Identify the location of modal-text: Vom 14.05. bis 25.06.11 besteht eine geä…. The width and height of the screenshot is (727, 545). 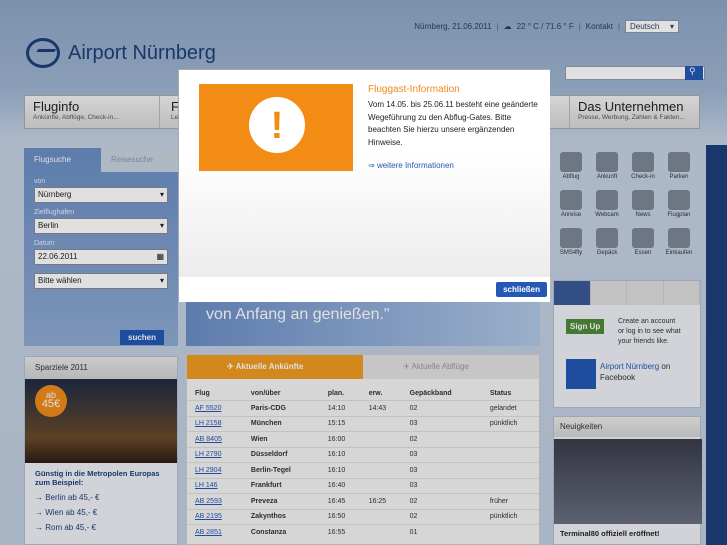
(453, 123).